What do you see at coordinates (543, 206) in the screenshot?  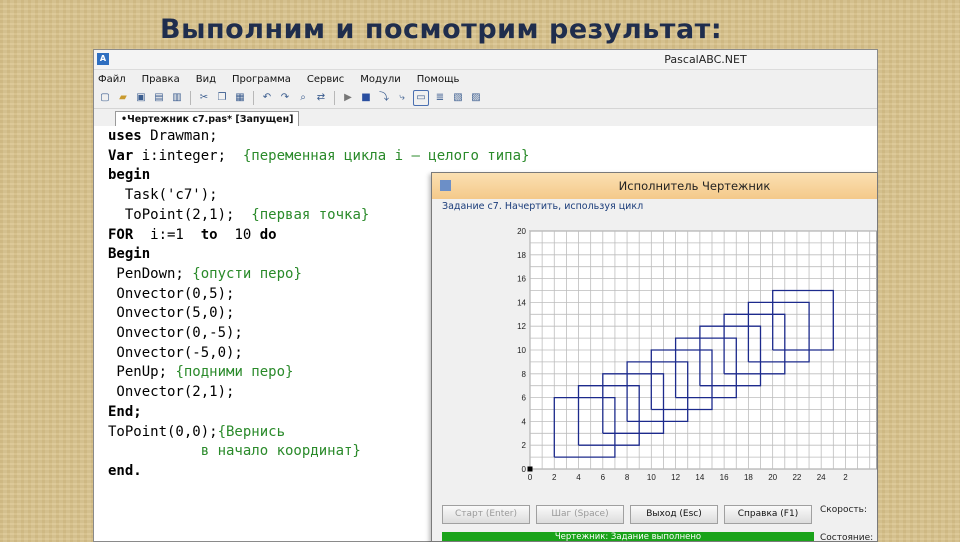 I see `task-description: Задание c7. Начертить, используя цикл` at bounding box center [543, 206].